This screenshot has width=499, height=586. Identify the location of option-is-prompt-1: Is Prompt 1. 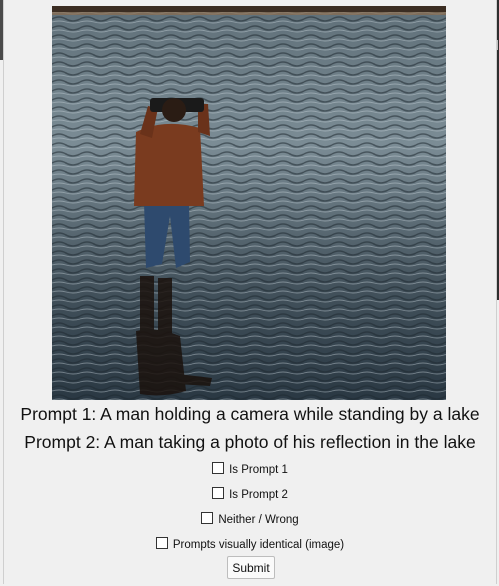
(250, 469).